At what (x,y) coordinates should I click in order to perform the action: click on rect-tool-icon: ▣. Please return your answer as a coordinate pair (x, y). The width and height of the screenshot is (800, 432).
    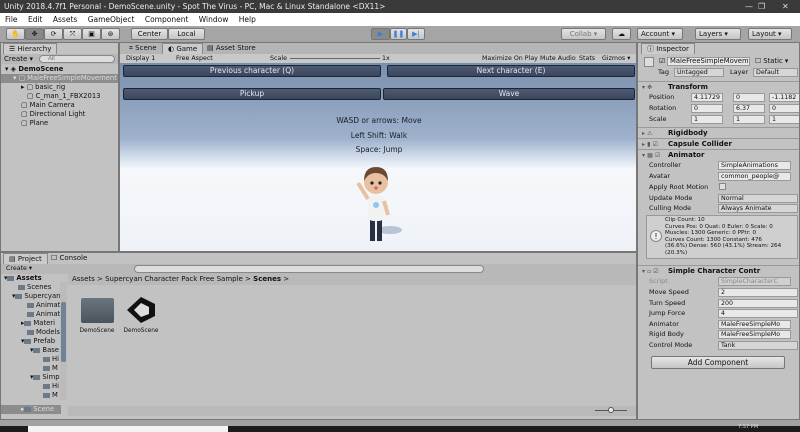
    Looking at the image, I should click on (91, 34).